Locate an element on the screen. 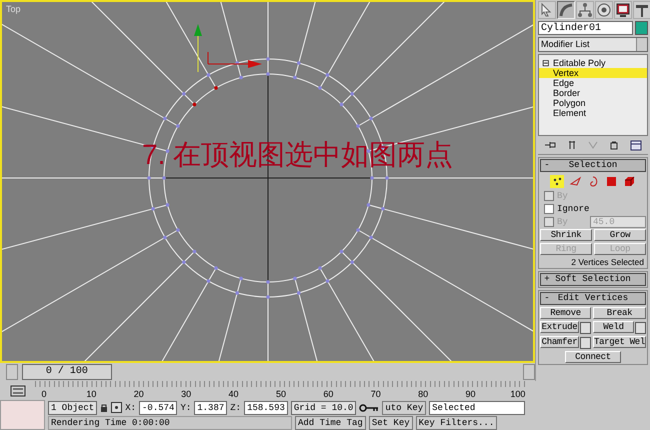 The image size is (650, 430). configure-icon is located at coordinates (636, 145).